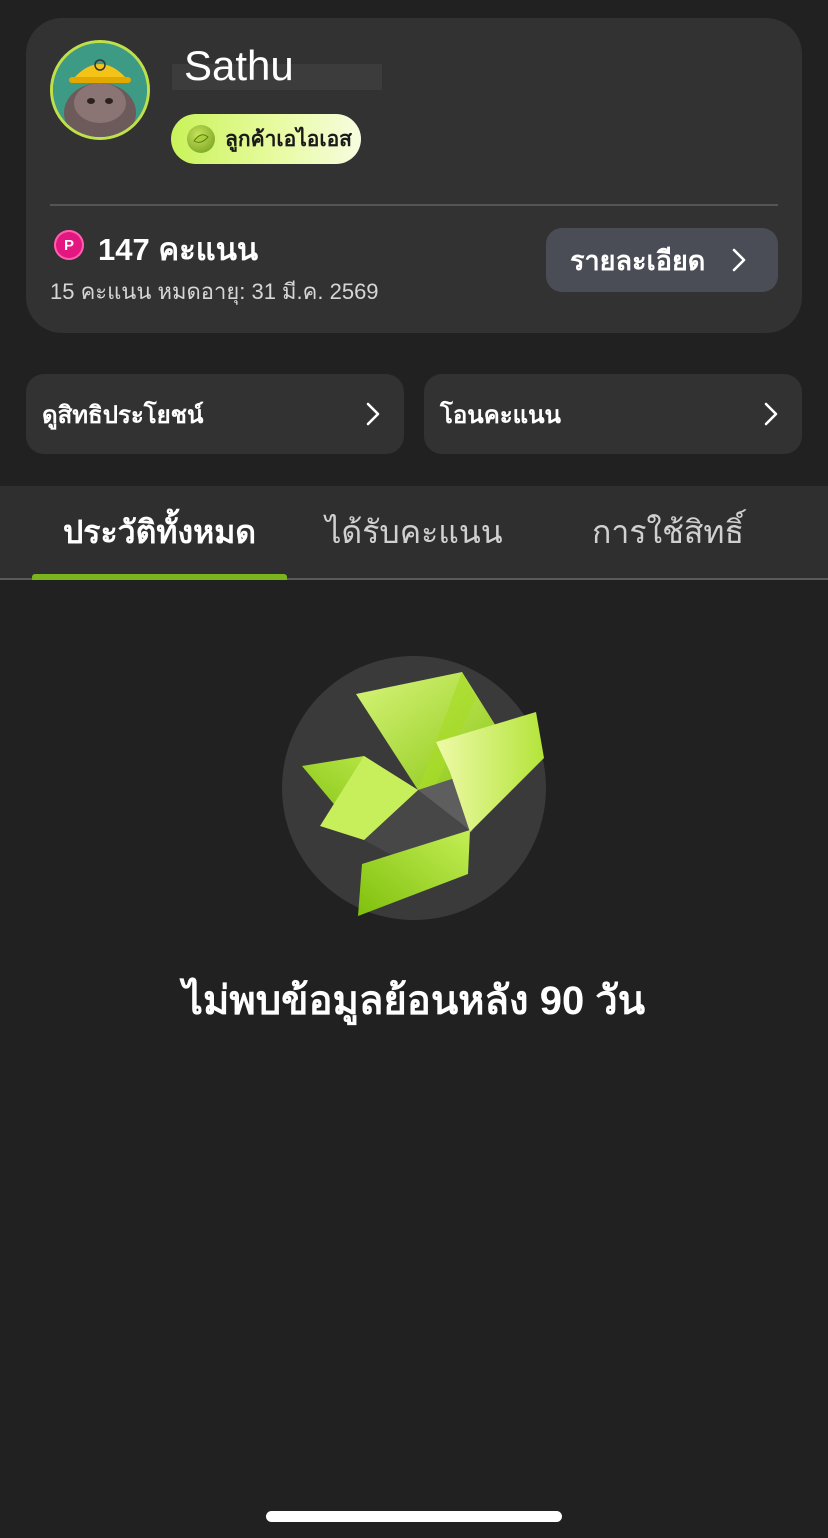 The image size is (828, 1538). Describe the element at coordinates (414, 790) in the screenshot. I see `open-box-icon` at that location.